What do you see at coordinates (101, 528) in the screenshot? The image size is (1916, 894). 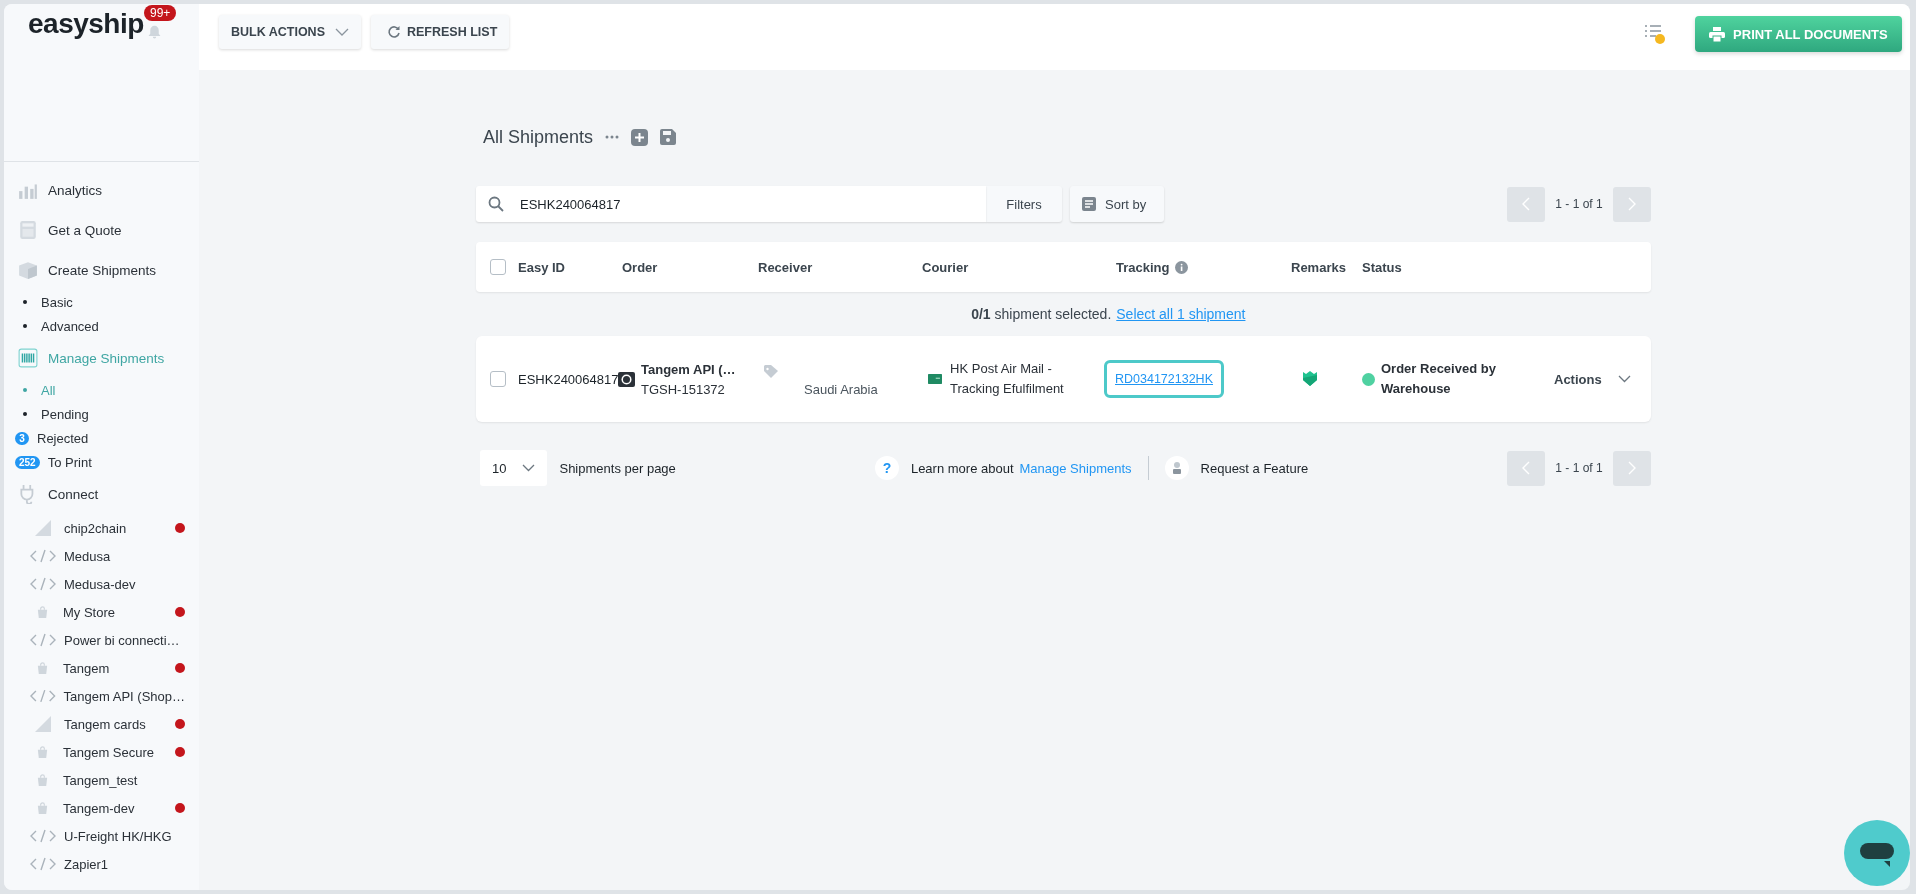 I see `store-item: chip2chain` at bounding box center [101, 528].